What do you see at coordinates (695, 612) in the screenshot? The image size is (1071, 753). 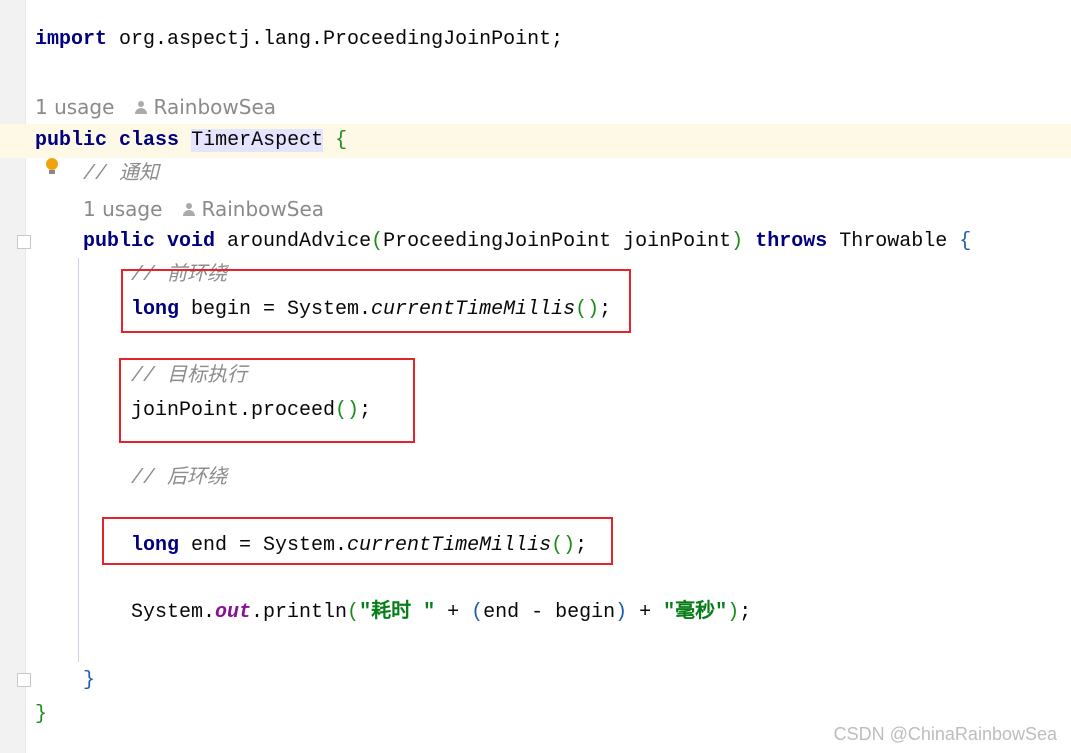 I see `code-token: "毫秒"` at bounding box center [695, 612].